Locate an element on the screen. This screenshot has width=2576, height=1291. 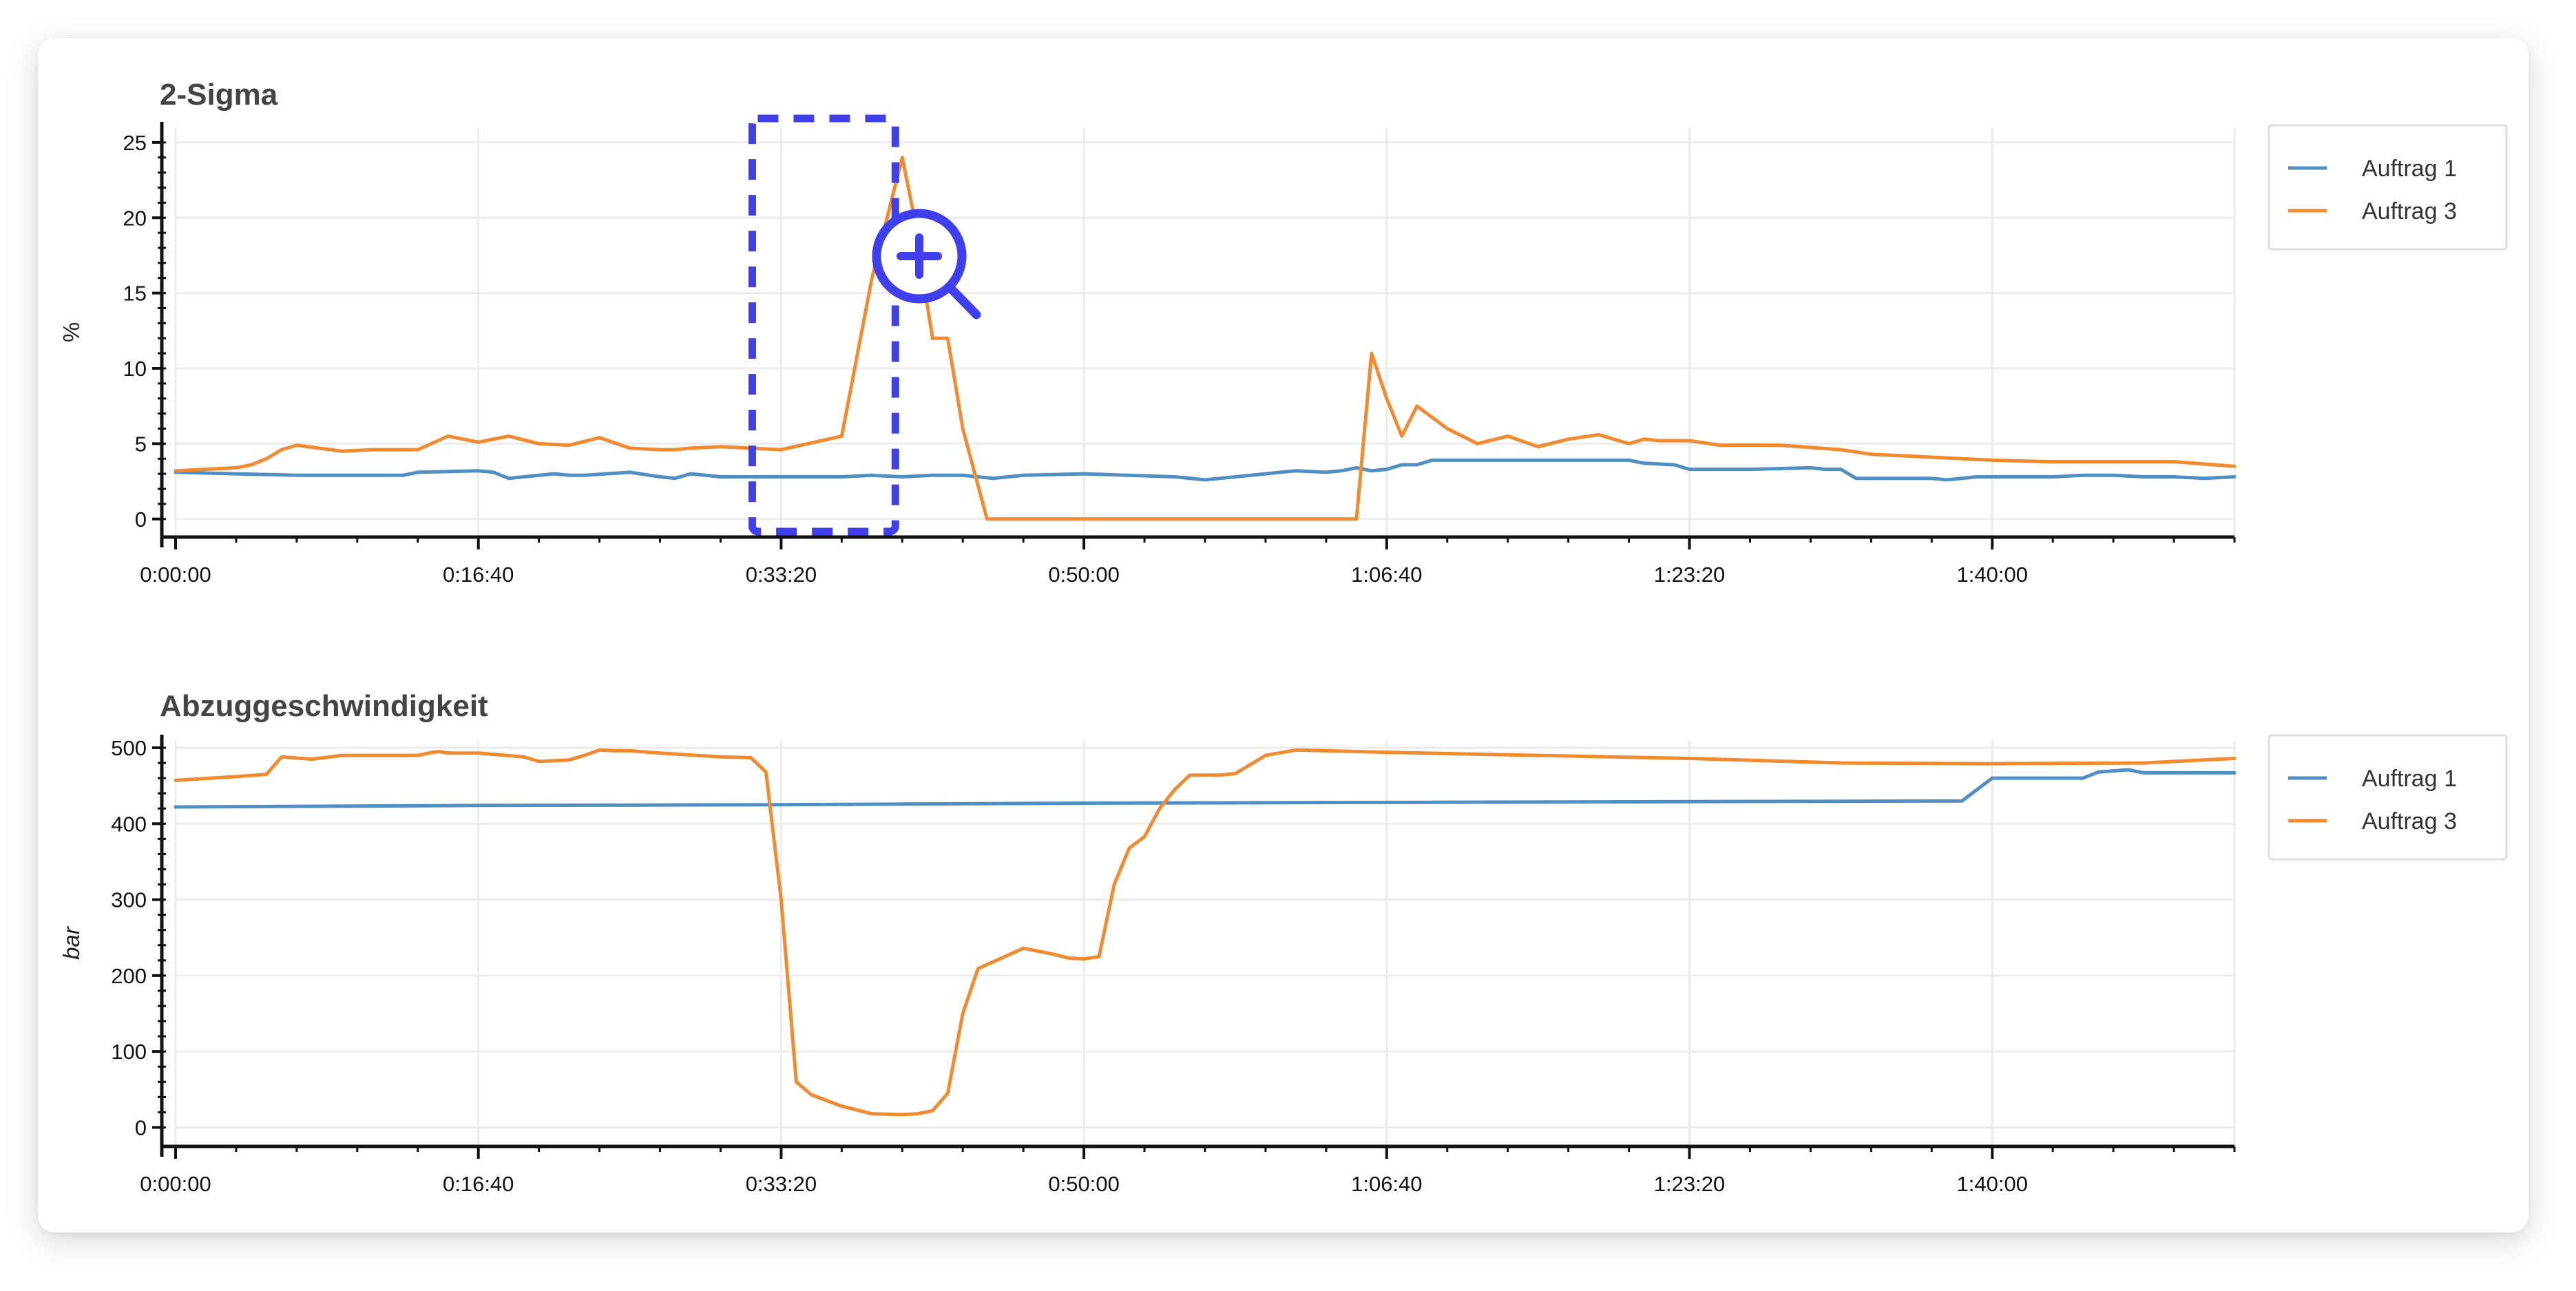
y-tick-label: 5 is located at coordinates (141, 444).